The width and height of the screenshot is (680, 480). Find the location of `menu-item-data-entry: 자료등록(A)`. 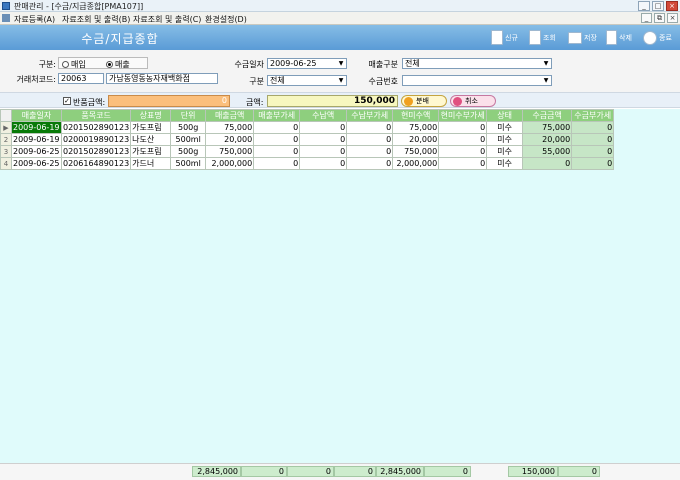

menu-item-data-entry: 자료등록(A) is located at coordinates (34, 19).